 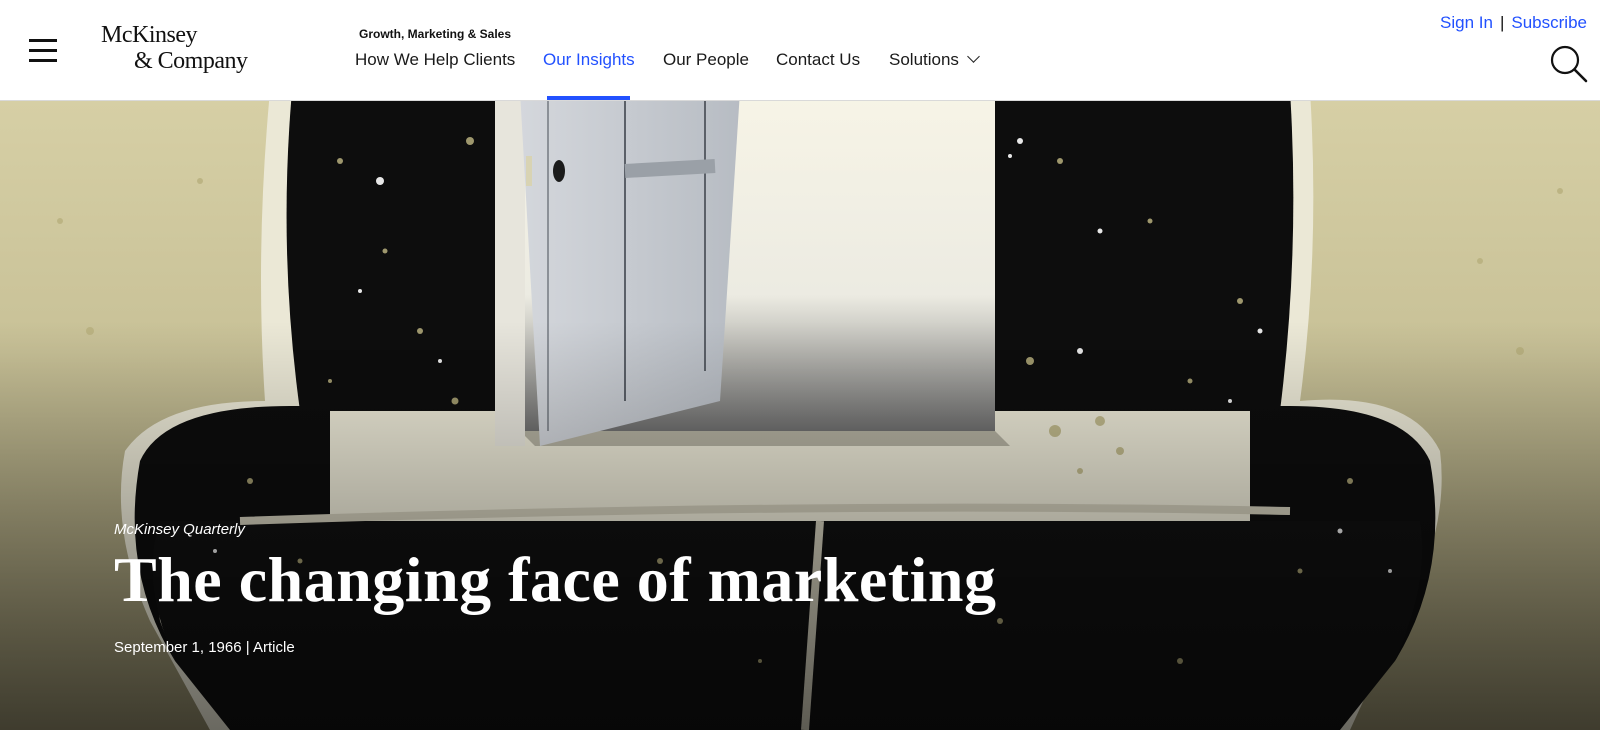 I want to click on chevron-down-icon, so click(x=973, y=56).